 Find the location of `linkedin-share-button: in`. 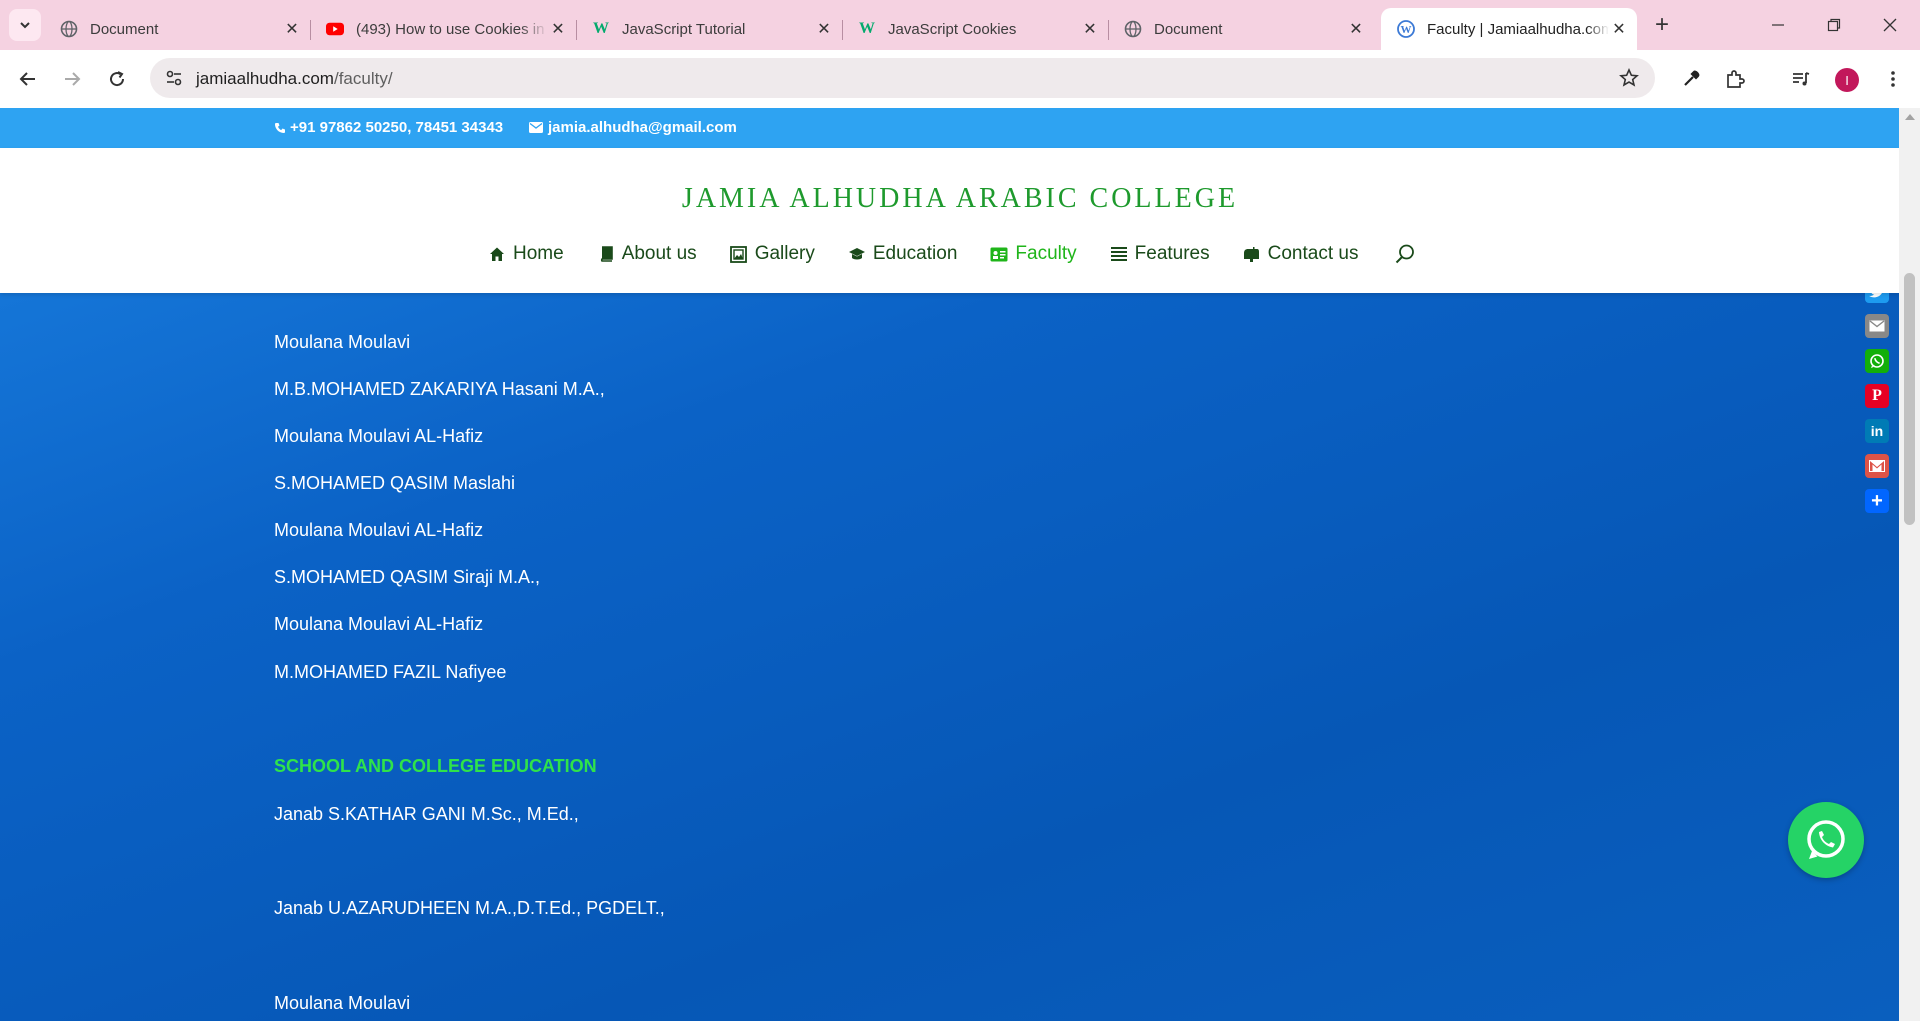

linkedin-share-button: in is located at coordinates (1877, 431).